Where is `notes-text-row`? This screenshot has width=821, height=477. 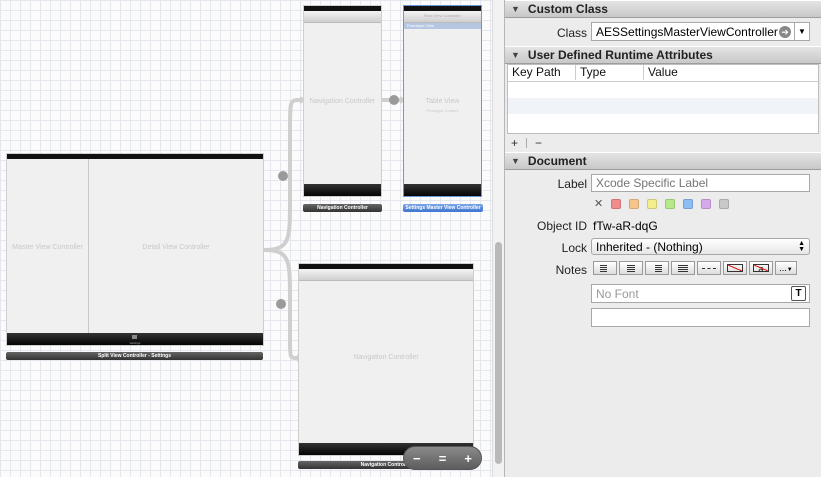
notes-text-row is located at coordinates (663, 316).